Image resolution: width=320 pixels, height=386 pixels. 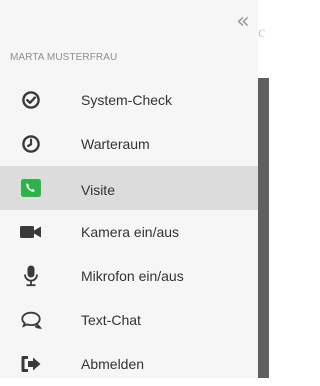 I want to click on menu-item-label: Abmelden, so click(x=113, y=364).